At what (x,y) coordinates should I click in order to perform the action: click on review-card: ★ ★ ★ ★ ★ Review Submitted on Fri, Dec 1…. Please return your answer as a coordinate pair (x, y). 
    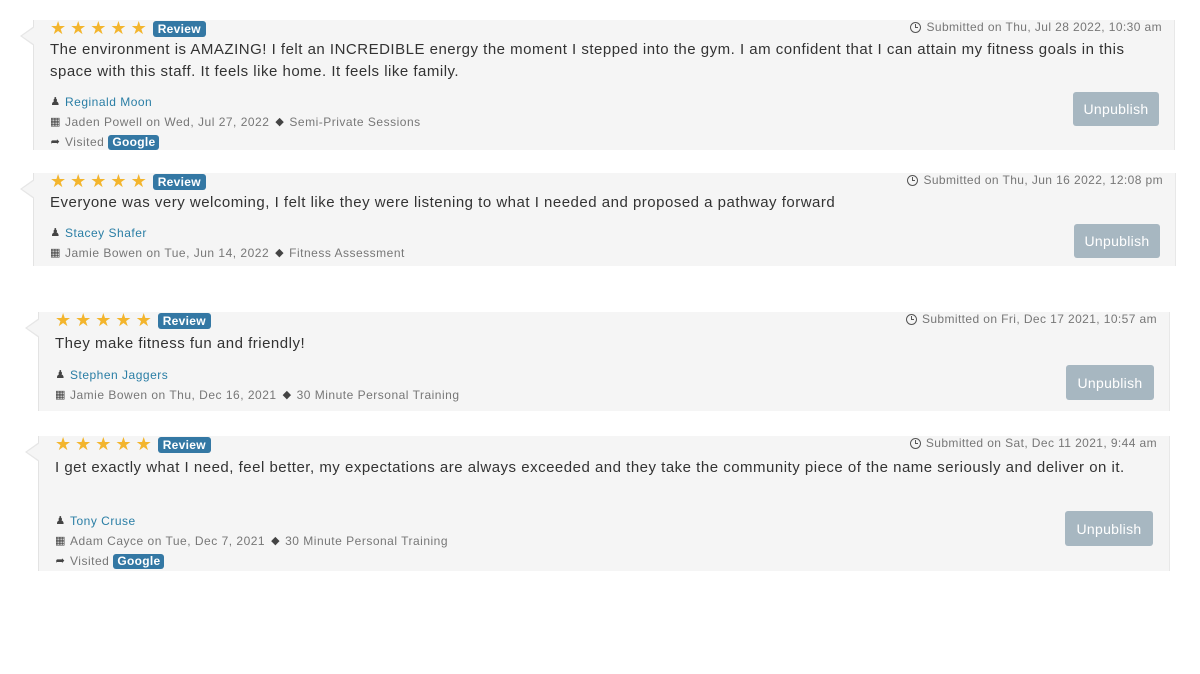
    Looking at the image, I should click on (597, 361).